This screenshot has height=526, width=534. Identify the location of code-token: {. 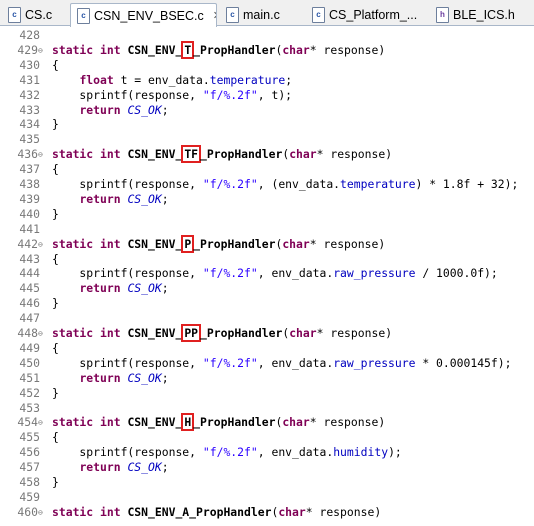
(55, 437).